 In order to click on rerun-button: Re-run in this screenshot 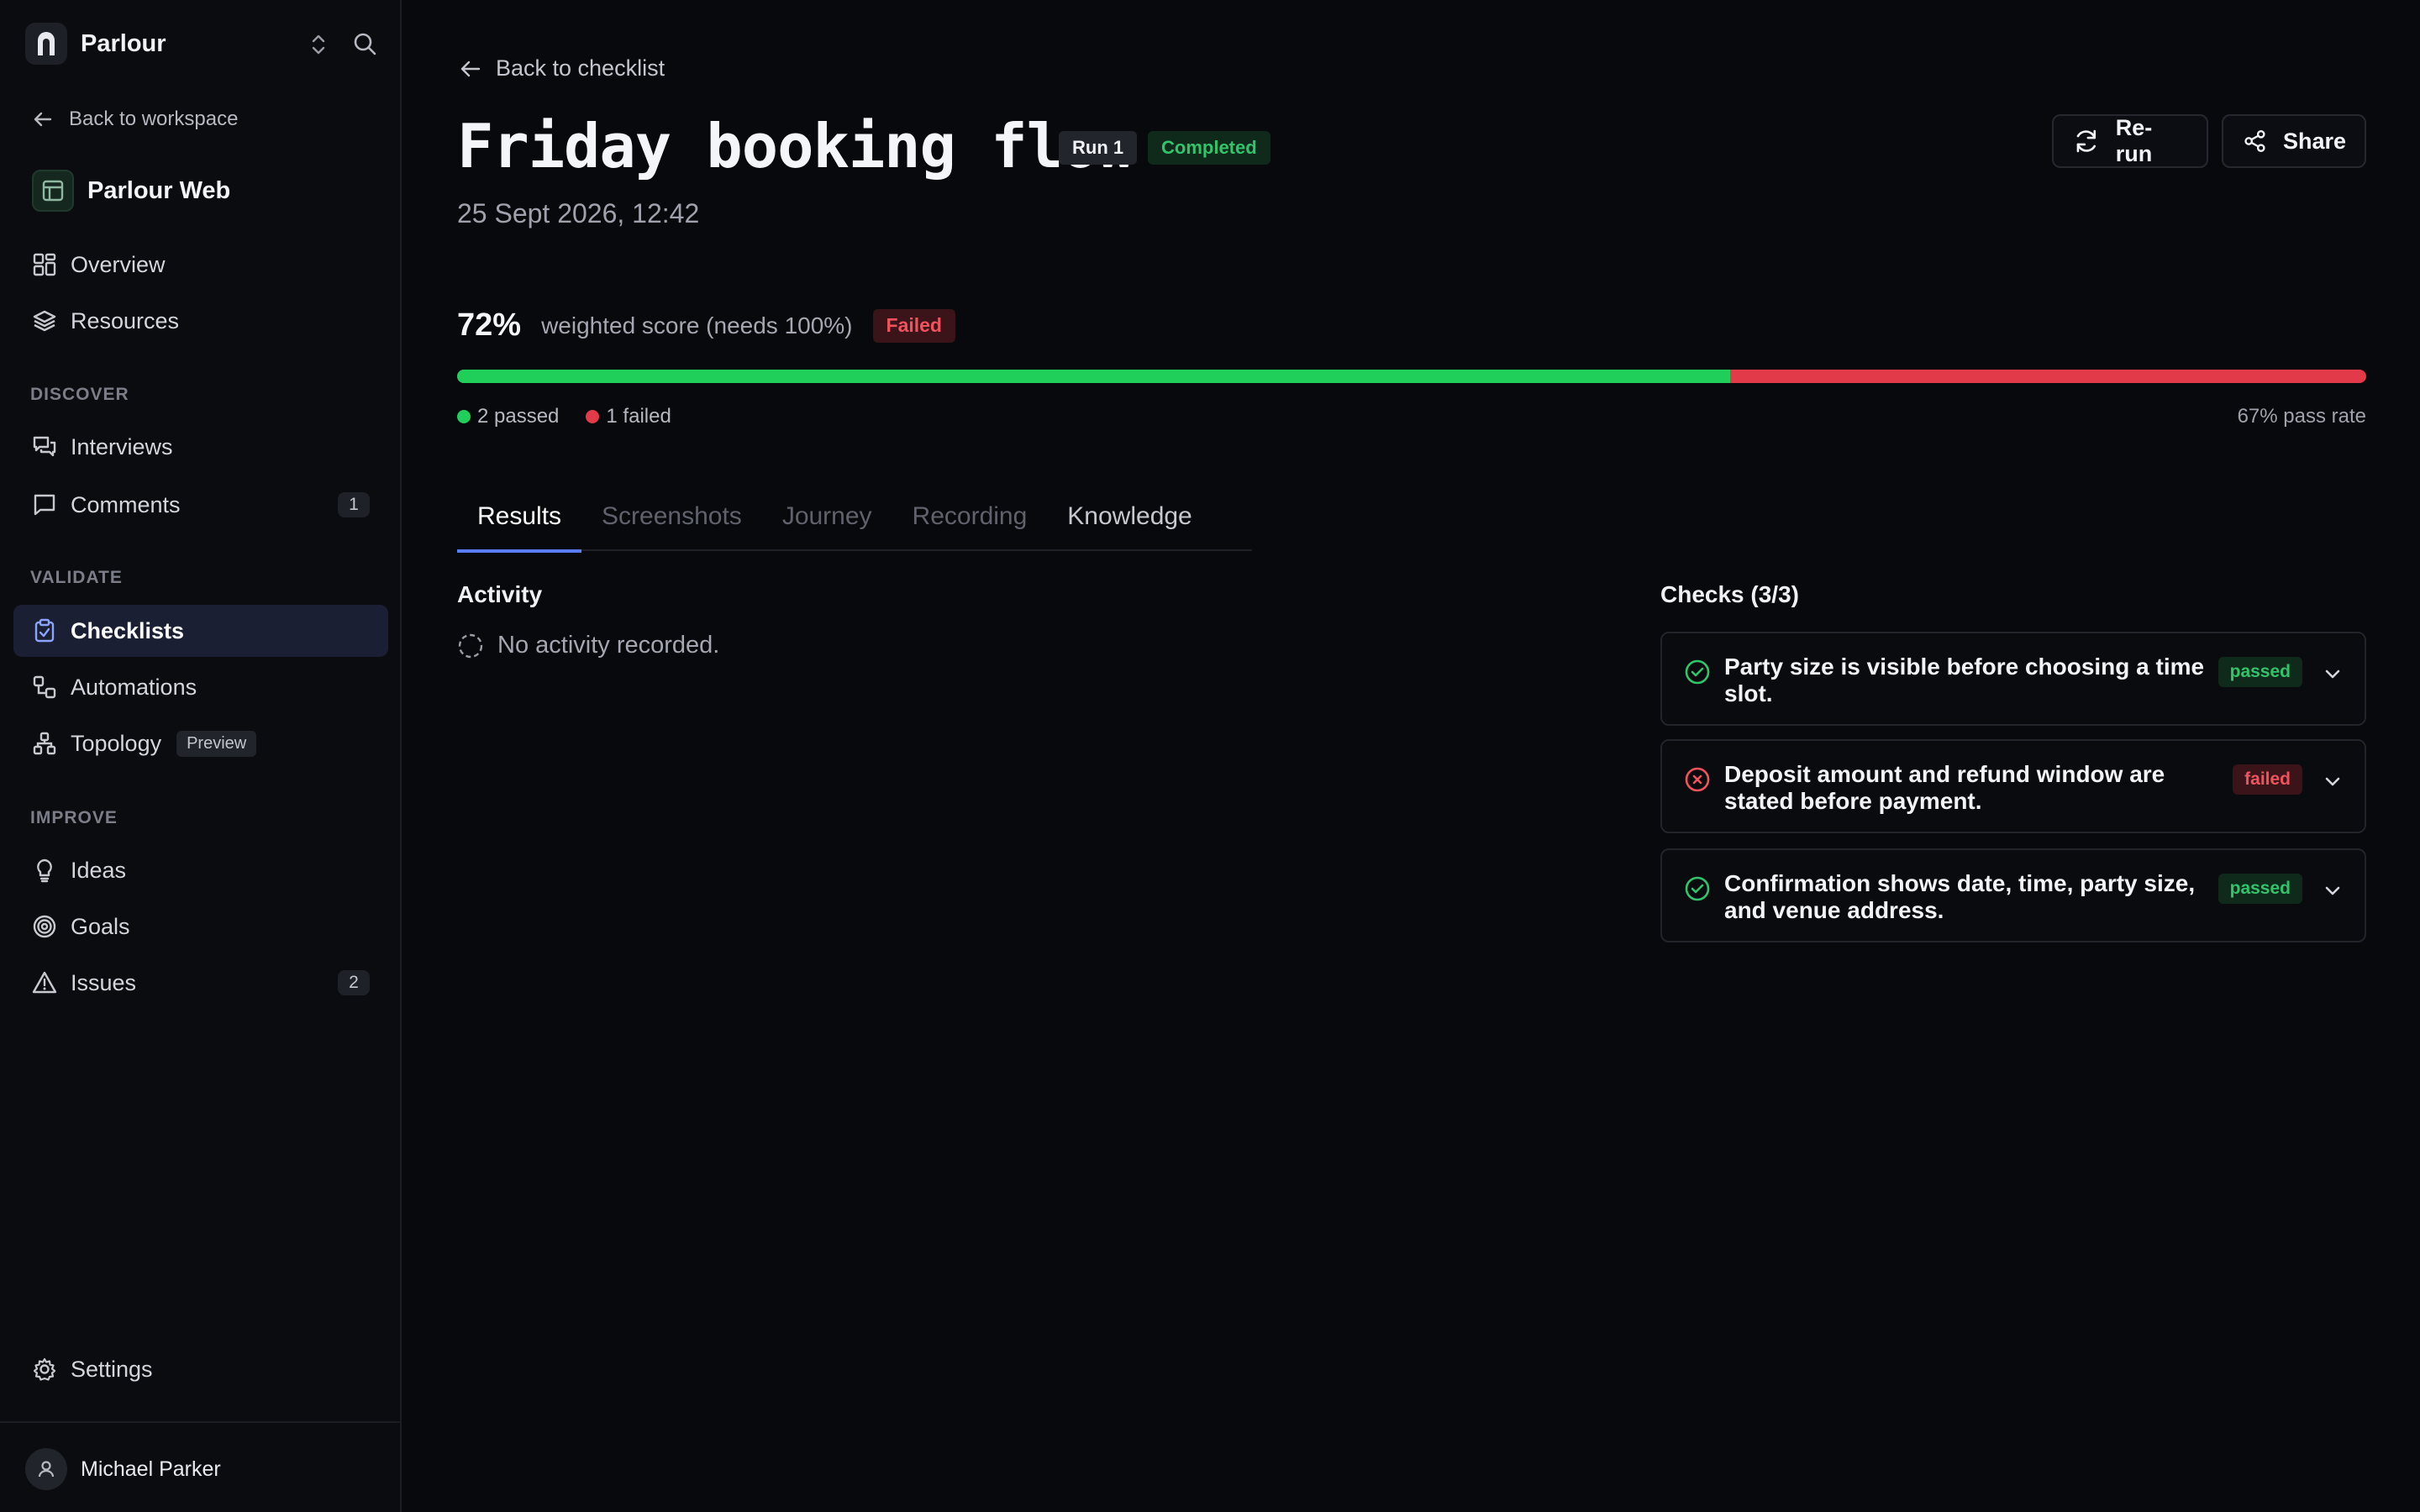, I will do `click(2130, 141)`.